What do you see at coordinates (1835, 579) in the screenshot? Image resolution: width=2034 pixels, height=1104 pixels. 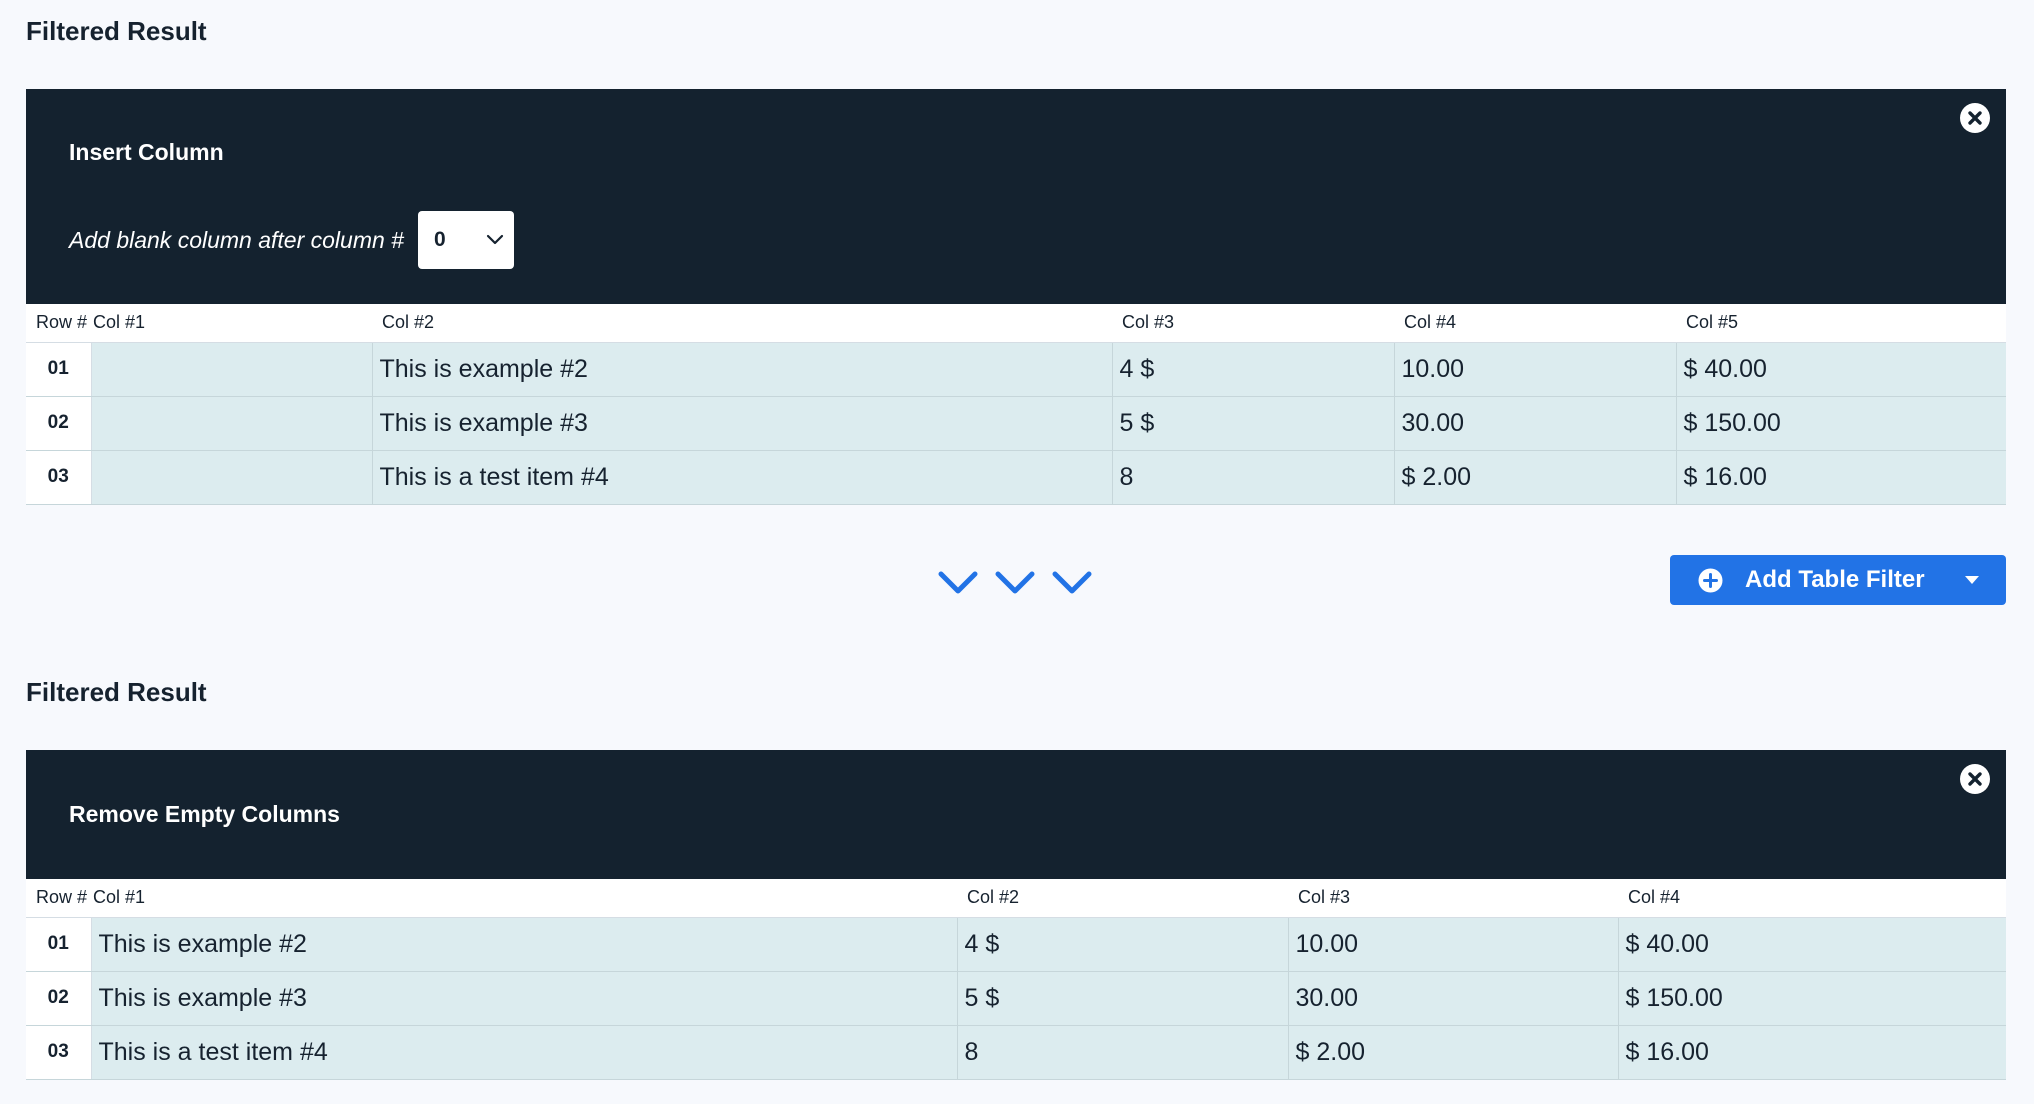 I see `add-table-filter-label: Add Table Filter` at bounding box center [1835, 579].